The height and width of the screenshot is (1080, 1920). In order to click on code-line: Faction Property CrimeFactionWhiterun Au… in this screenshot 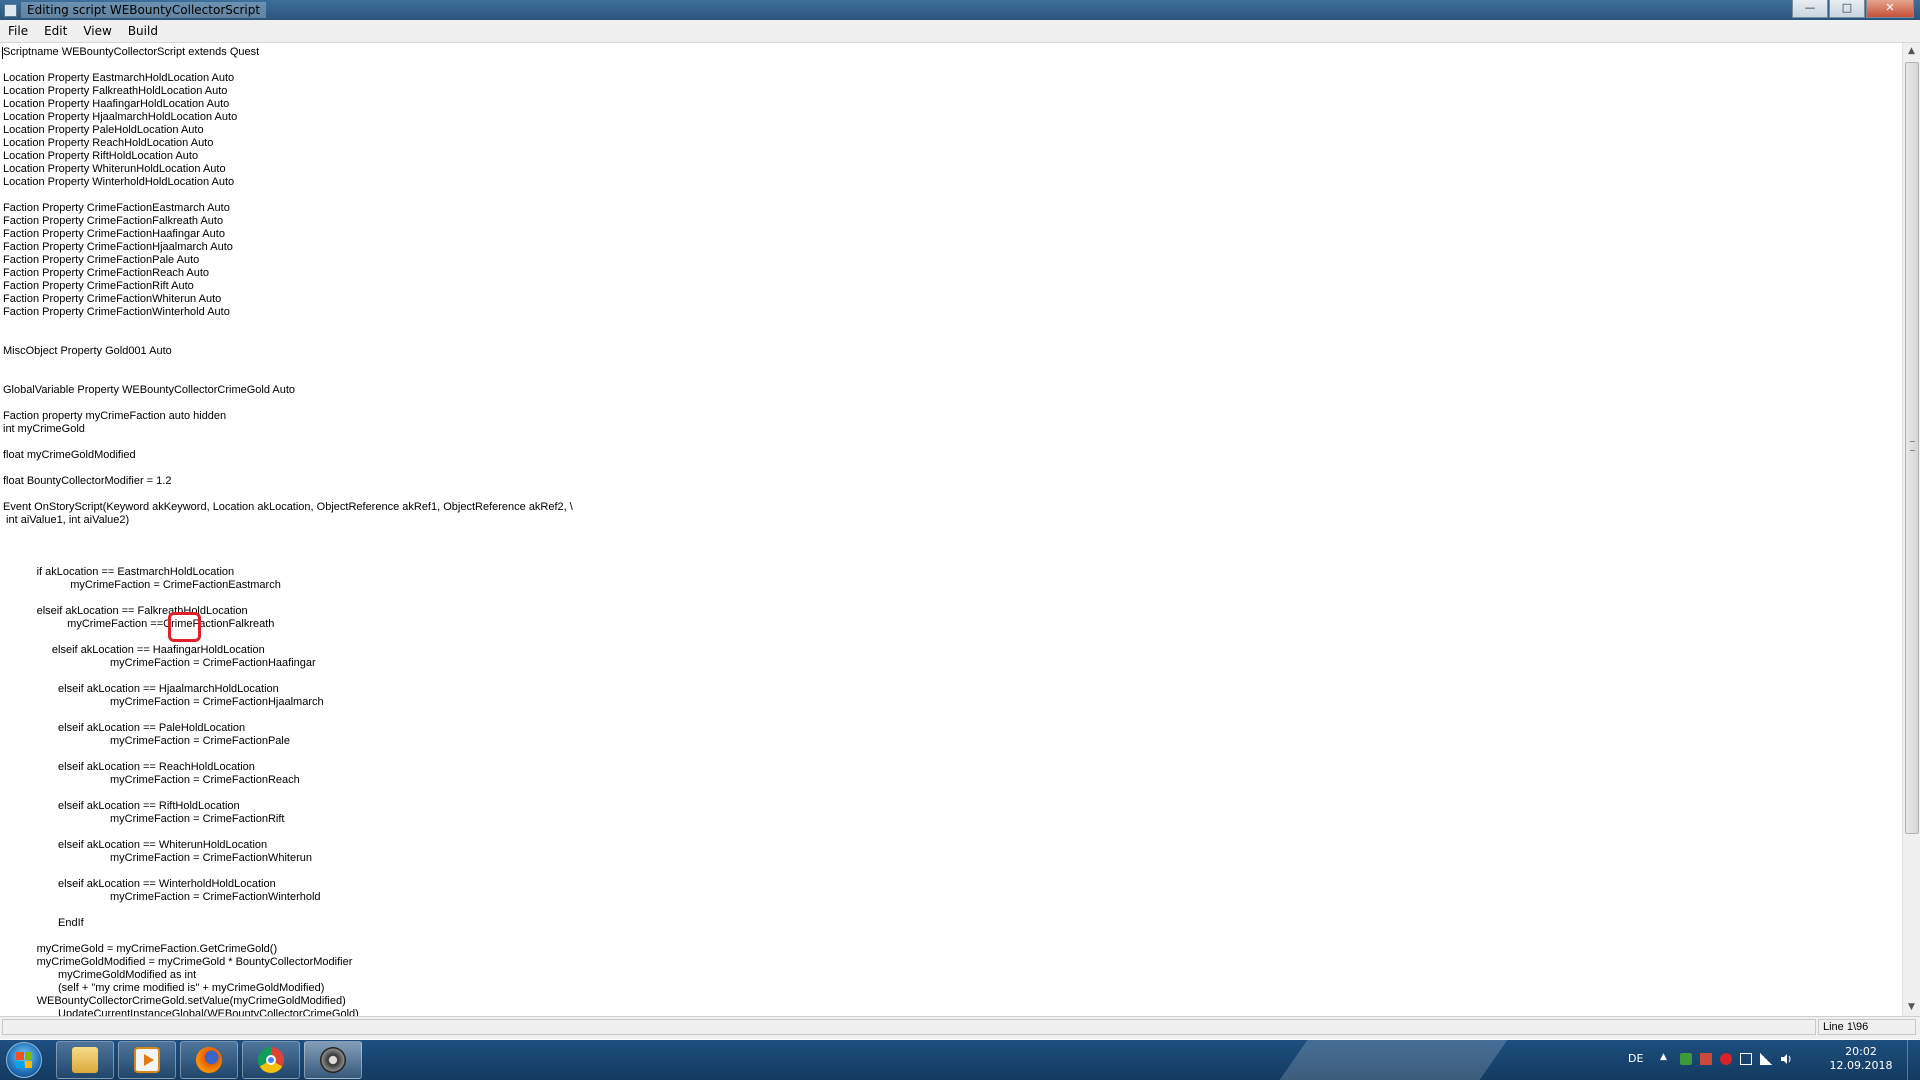, I will do `click(288, 299)`.